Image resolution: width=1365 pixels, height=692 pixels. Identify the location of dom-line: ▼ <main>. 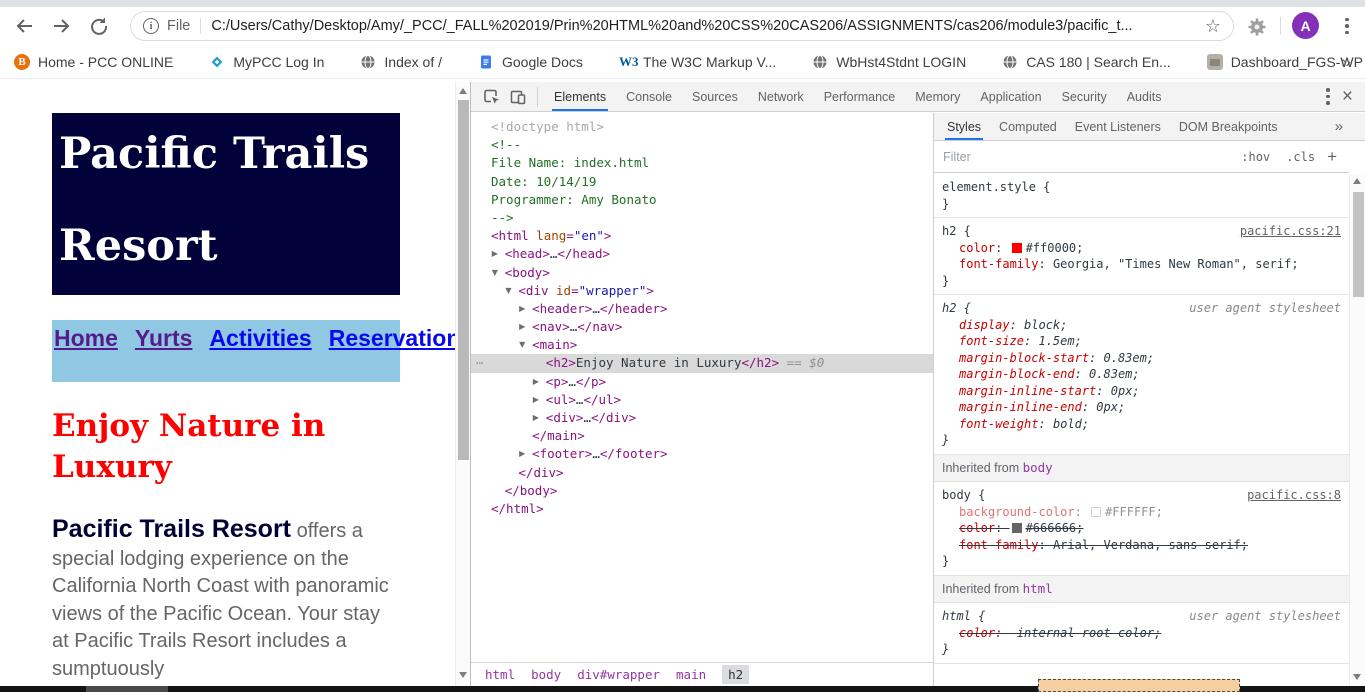
(702, 345).